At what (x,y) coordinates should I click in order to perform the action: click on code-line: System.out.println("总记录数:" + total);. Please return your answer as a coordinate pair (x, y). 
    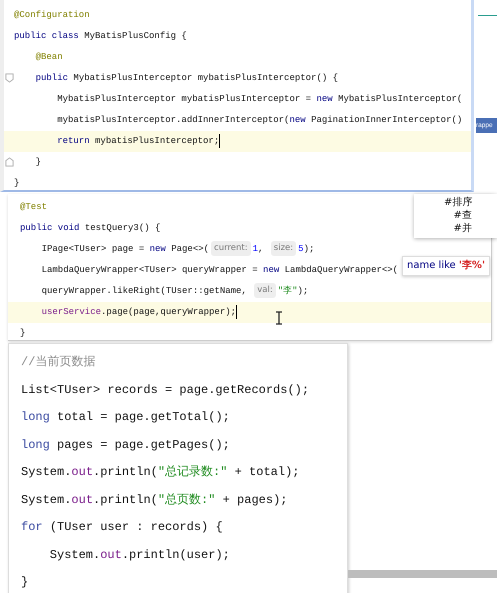
    Looking at the image, I should click on (160, 472).